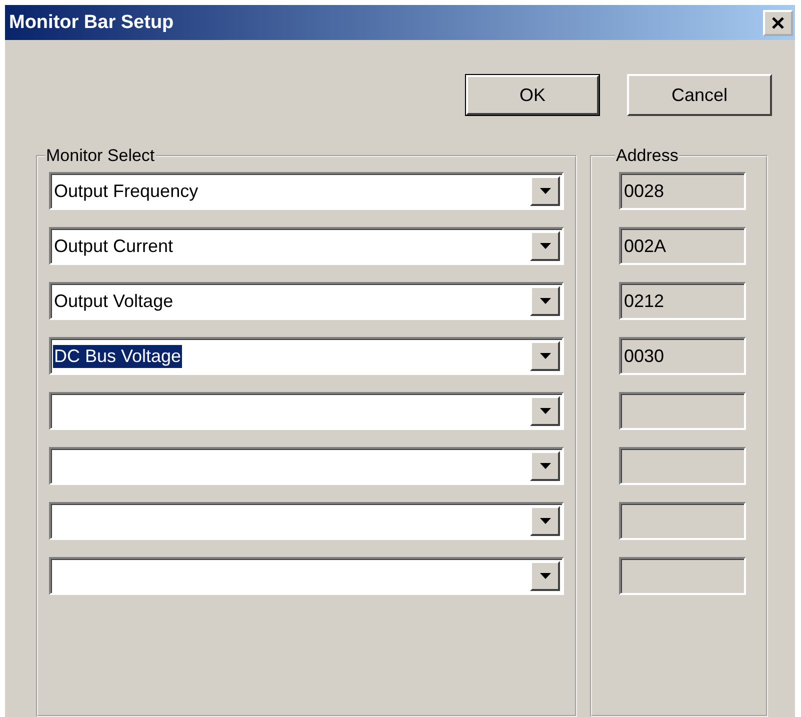 The height and width of the screenshot is (717, 801). Describe the element at coordinates (682, 246) in the screenshot. I see `address-field: 002A` at that location.